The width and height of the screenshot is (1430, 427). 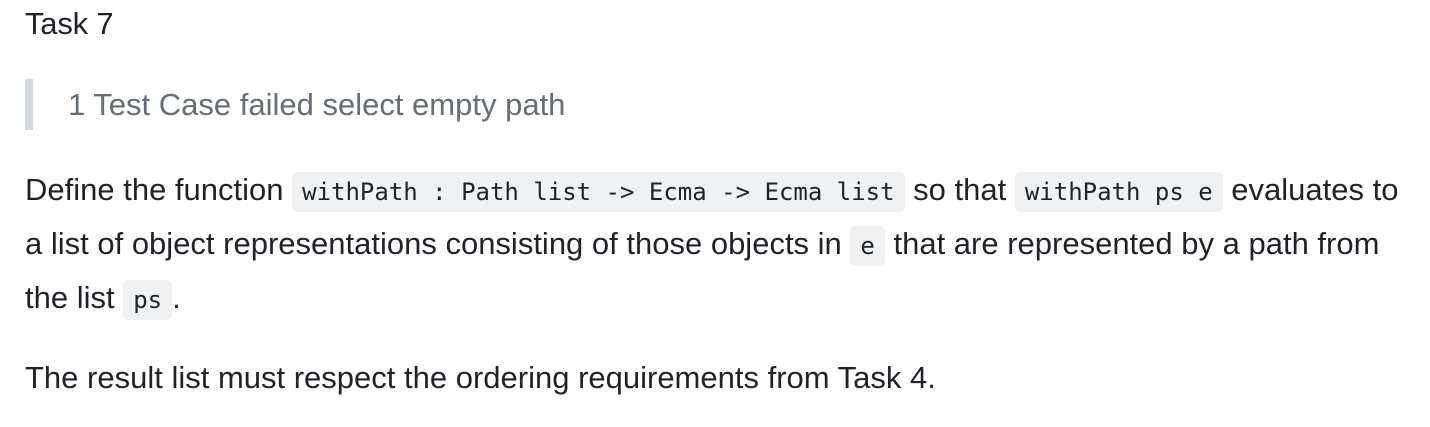 What do you see at coordinates (959, 189) in the screenshot?
I see `description-text: so that` at bounding box center [959, 189].